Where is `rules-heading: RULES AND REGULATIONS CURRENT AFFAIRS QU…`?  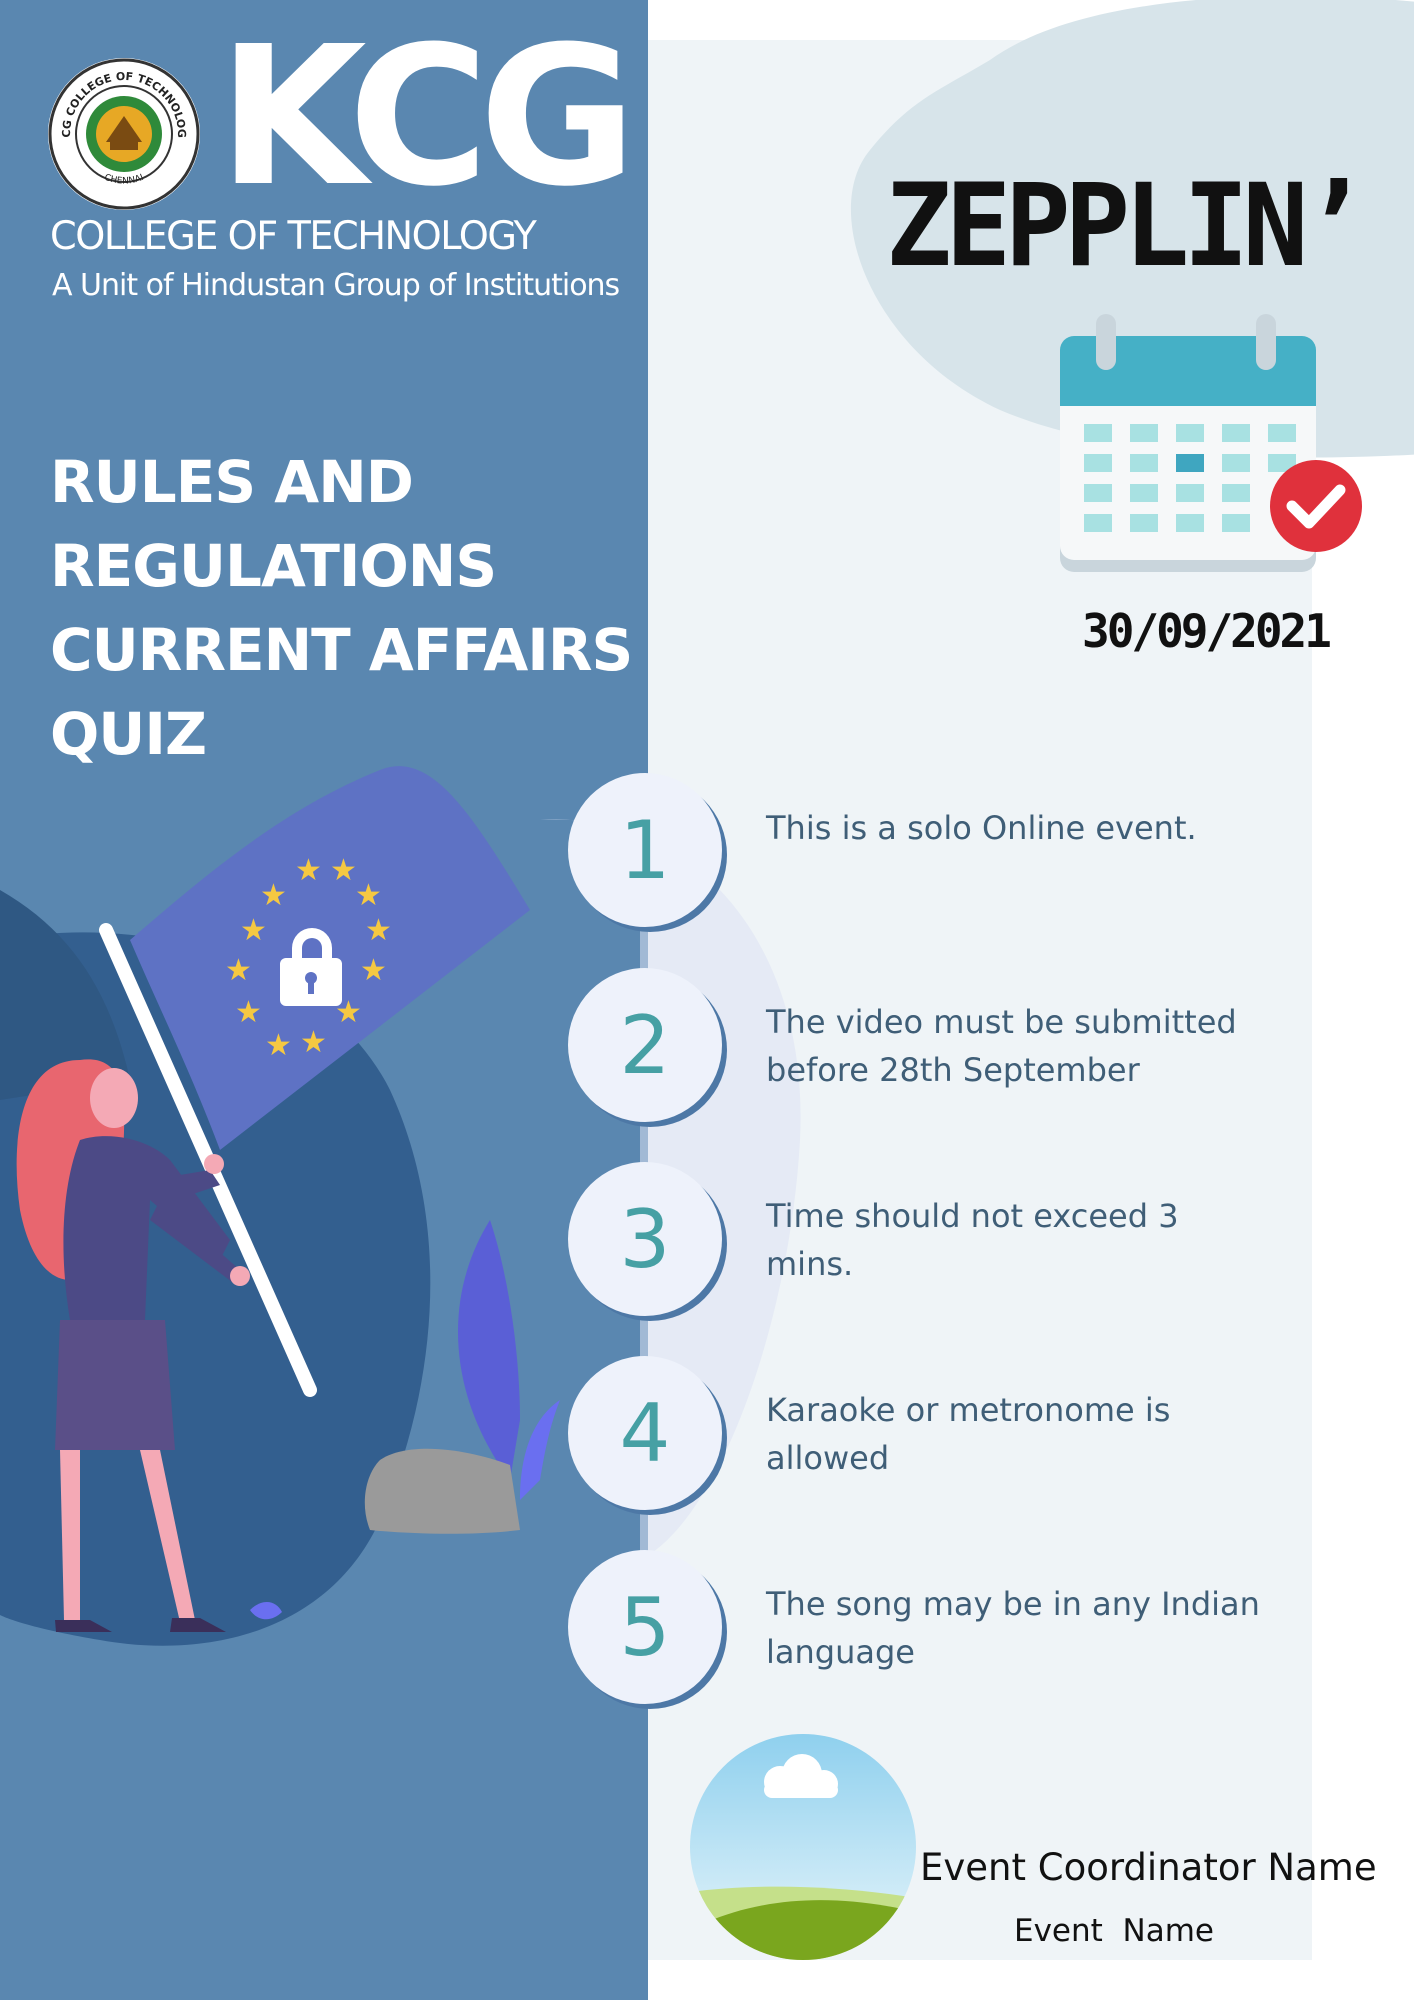 rules-heading: RULES AND REGULATIONS CURRENT AFFAIRS QU… is located at coordinates (341, 608).